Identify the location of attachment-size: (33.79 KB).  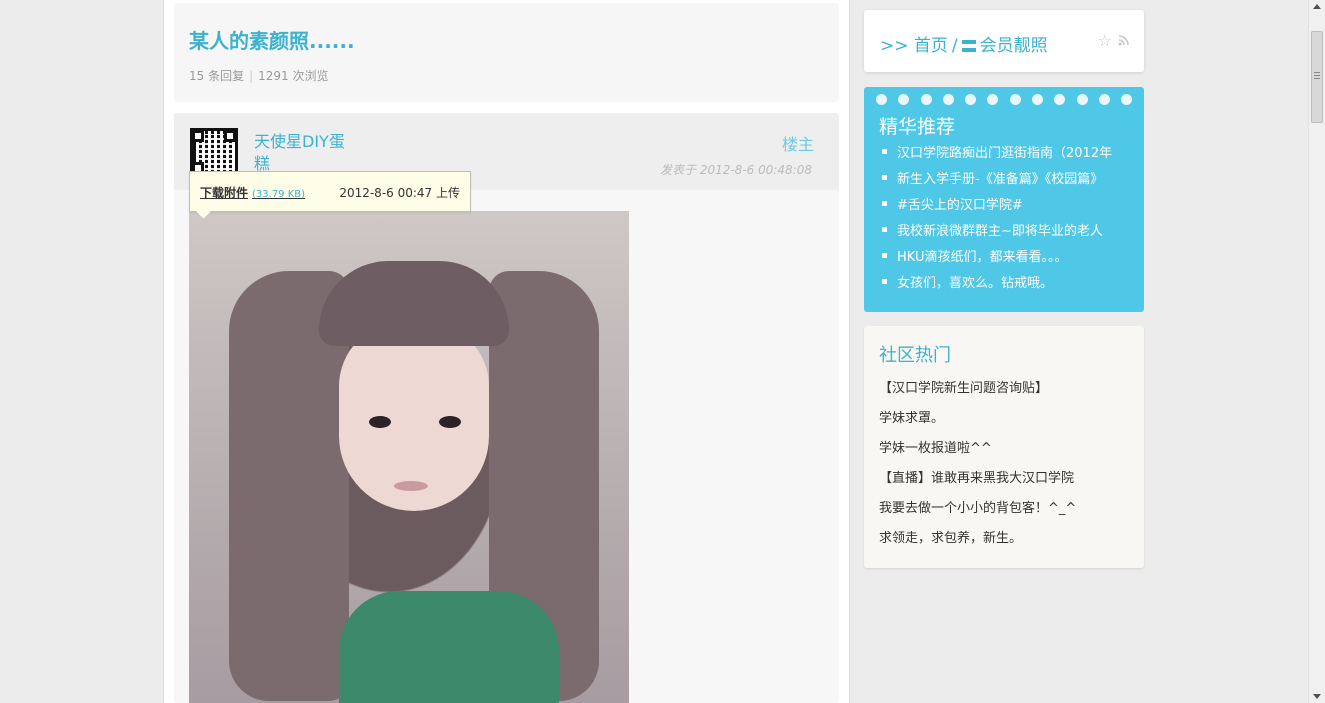
(279, 194).